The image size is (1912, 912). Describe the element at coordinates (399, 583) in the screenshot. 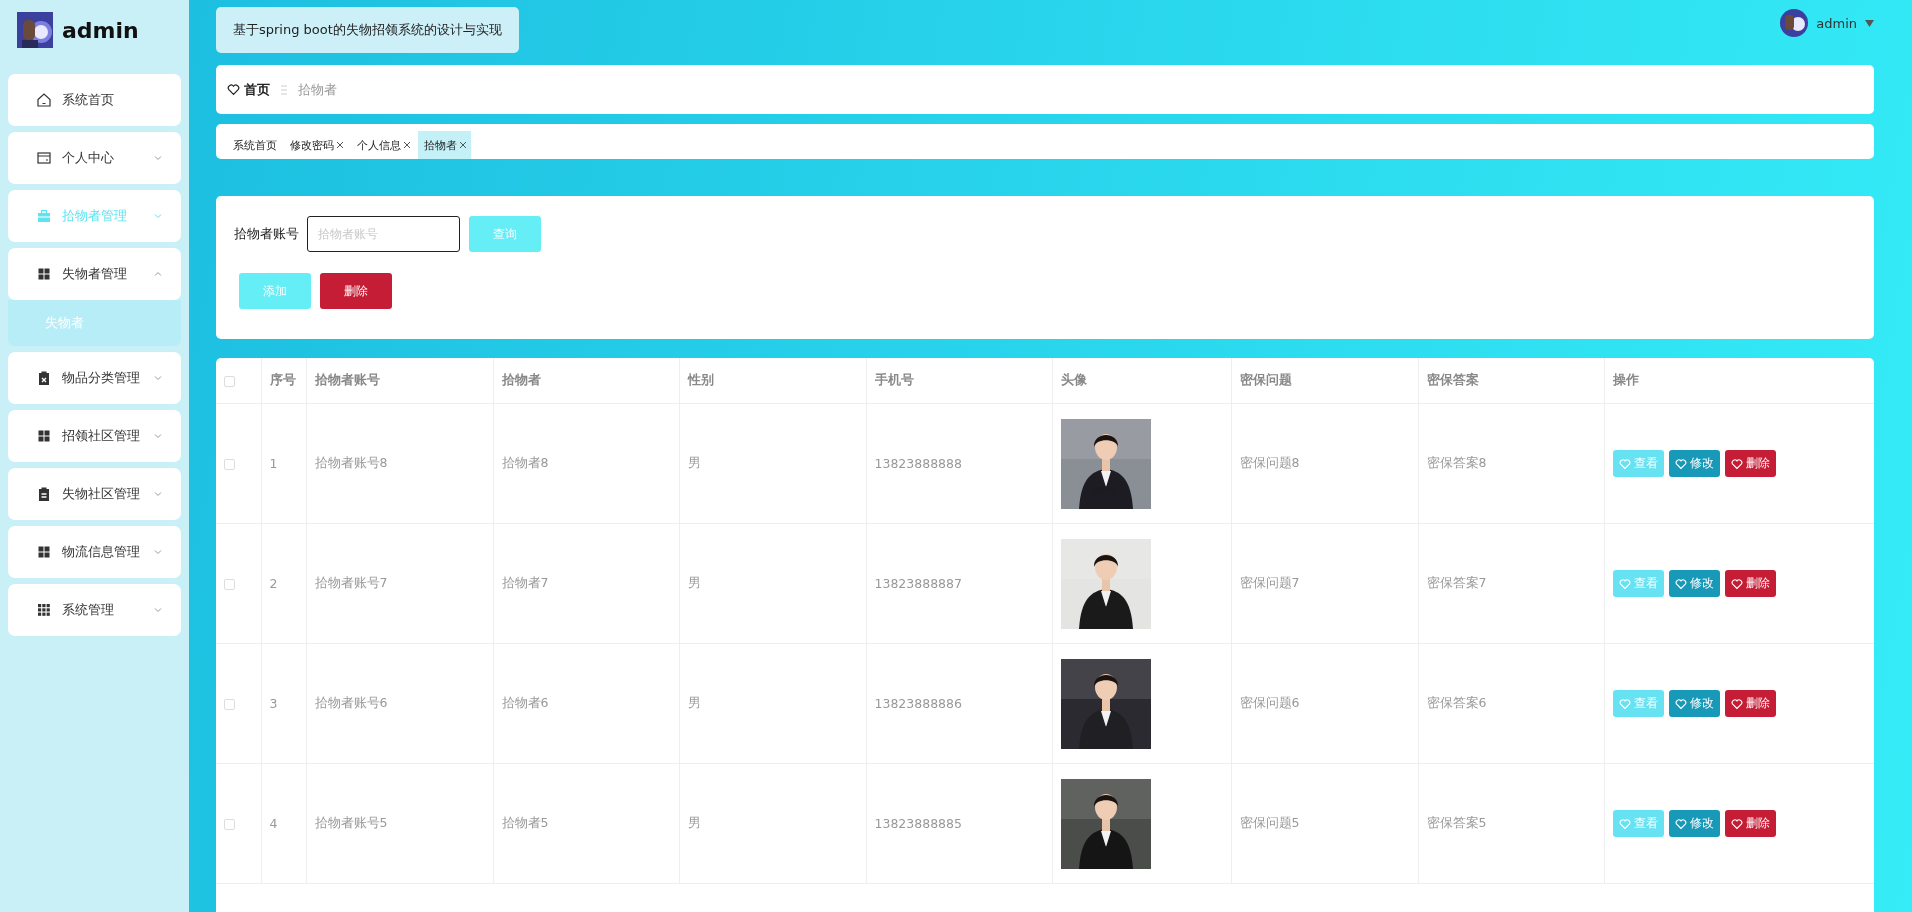

I see `table-cell: 拾物者账号7` at that location.